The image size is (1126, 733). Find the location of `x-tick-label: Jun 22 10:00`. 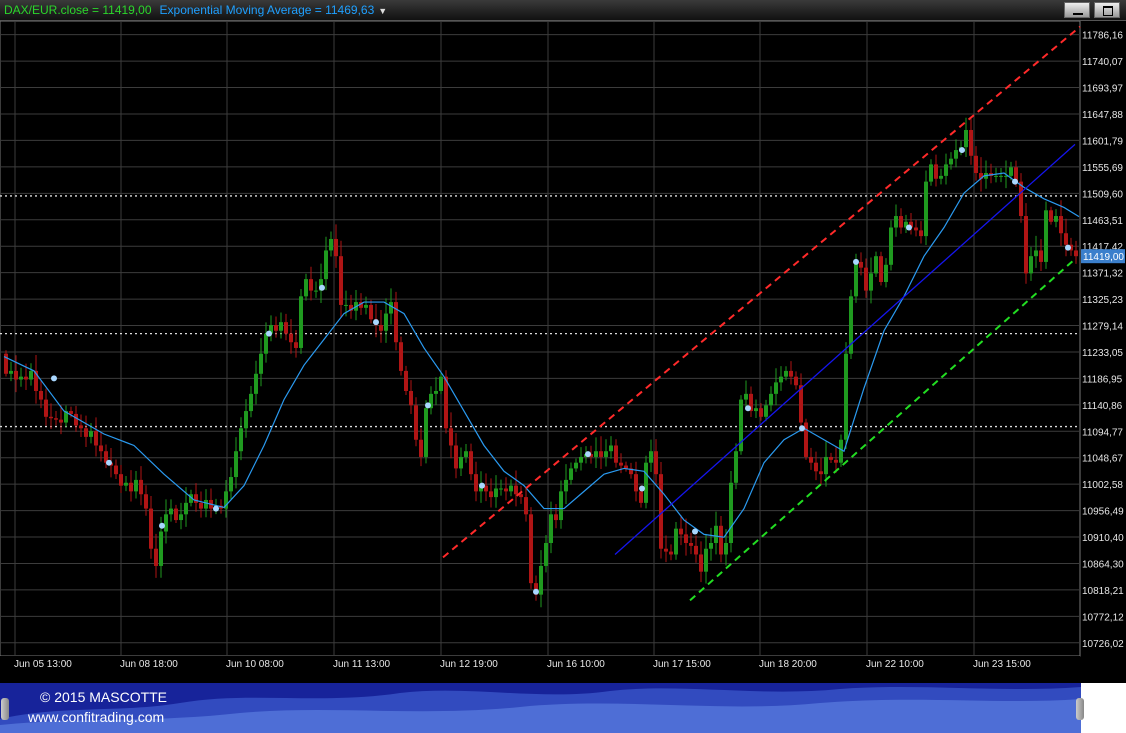

x-tick-label: Jun 22 10:00 is located at coordinates (895, 664).